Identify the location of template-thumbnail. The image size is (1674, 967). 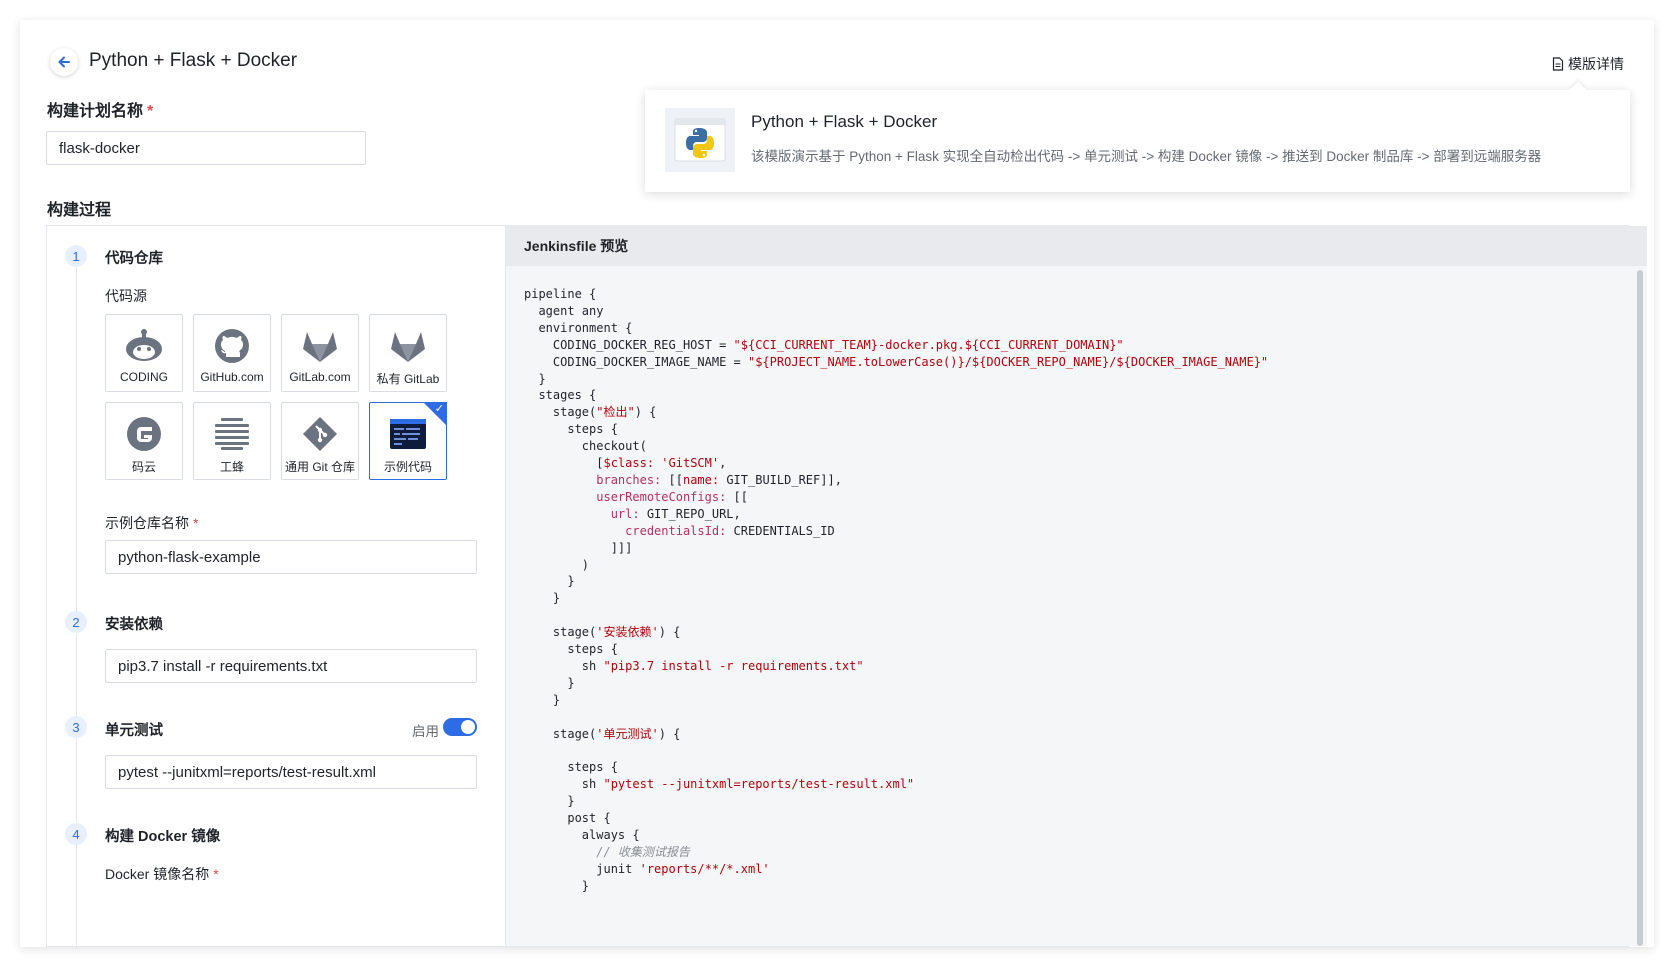
(700, 140).